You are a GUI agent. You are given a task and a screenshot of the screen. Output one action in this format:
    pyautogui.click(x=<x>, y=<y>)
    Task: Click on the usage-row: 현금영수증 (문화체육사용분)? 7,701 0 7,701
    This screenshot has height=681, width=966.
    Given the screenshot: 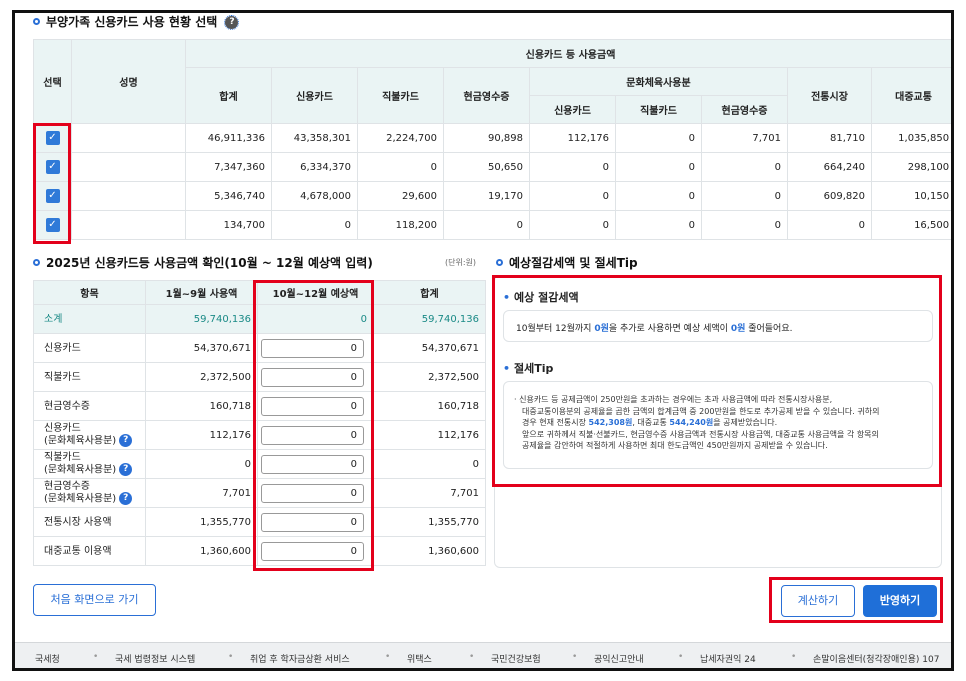 What is the action you would take?
    pyautogui.click(x=259, y=493)
    